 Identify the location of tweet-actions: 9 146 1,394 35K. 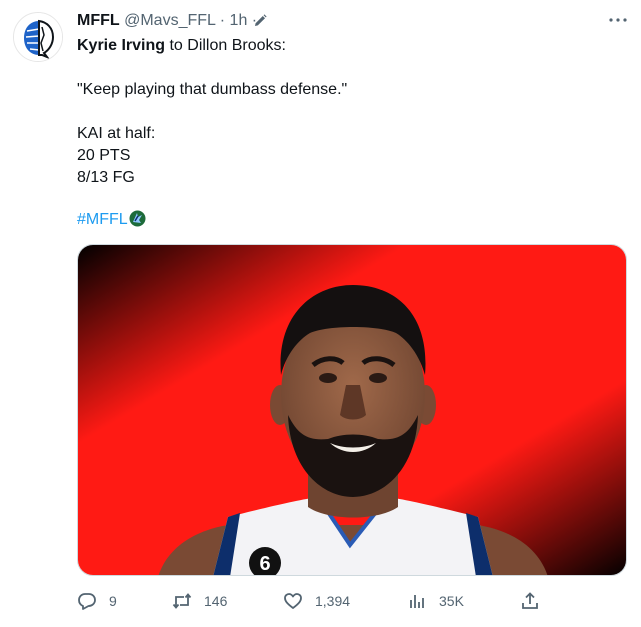
(320, 601).